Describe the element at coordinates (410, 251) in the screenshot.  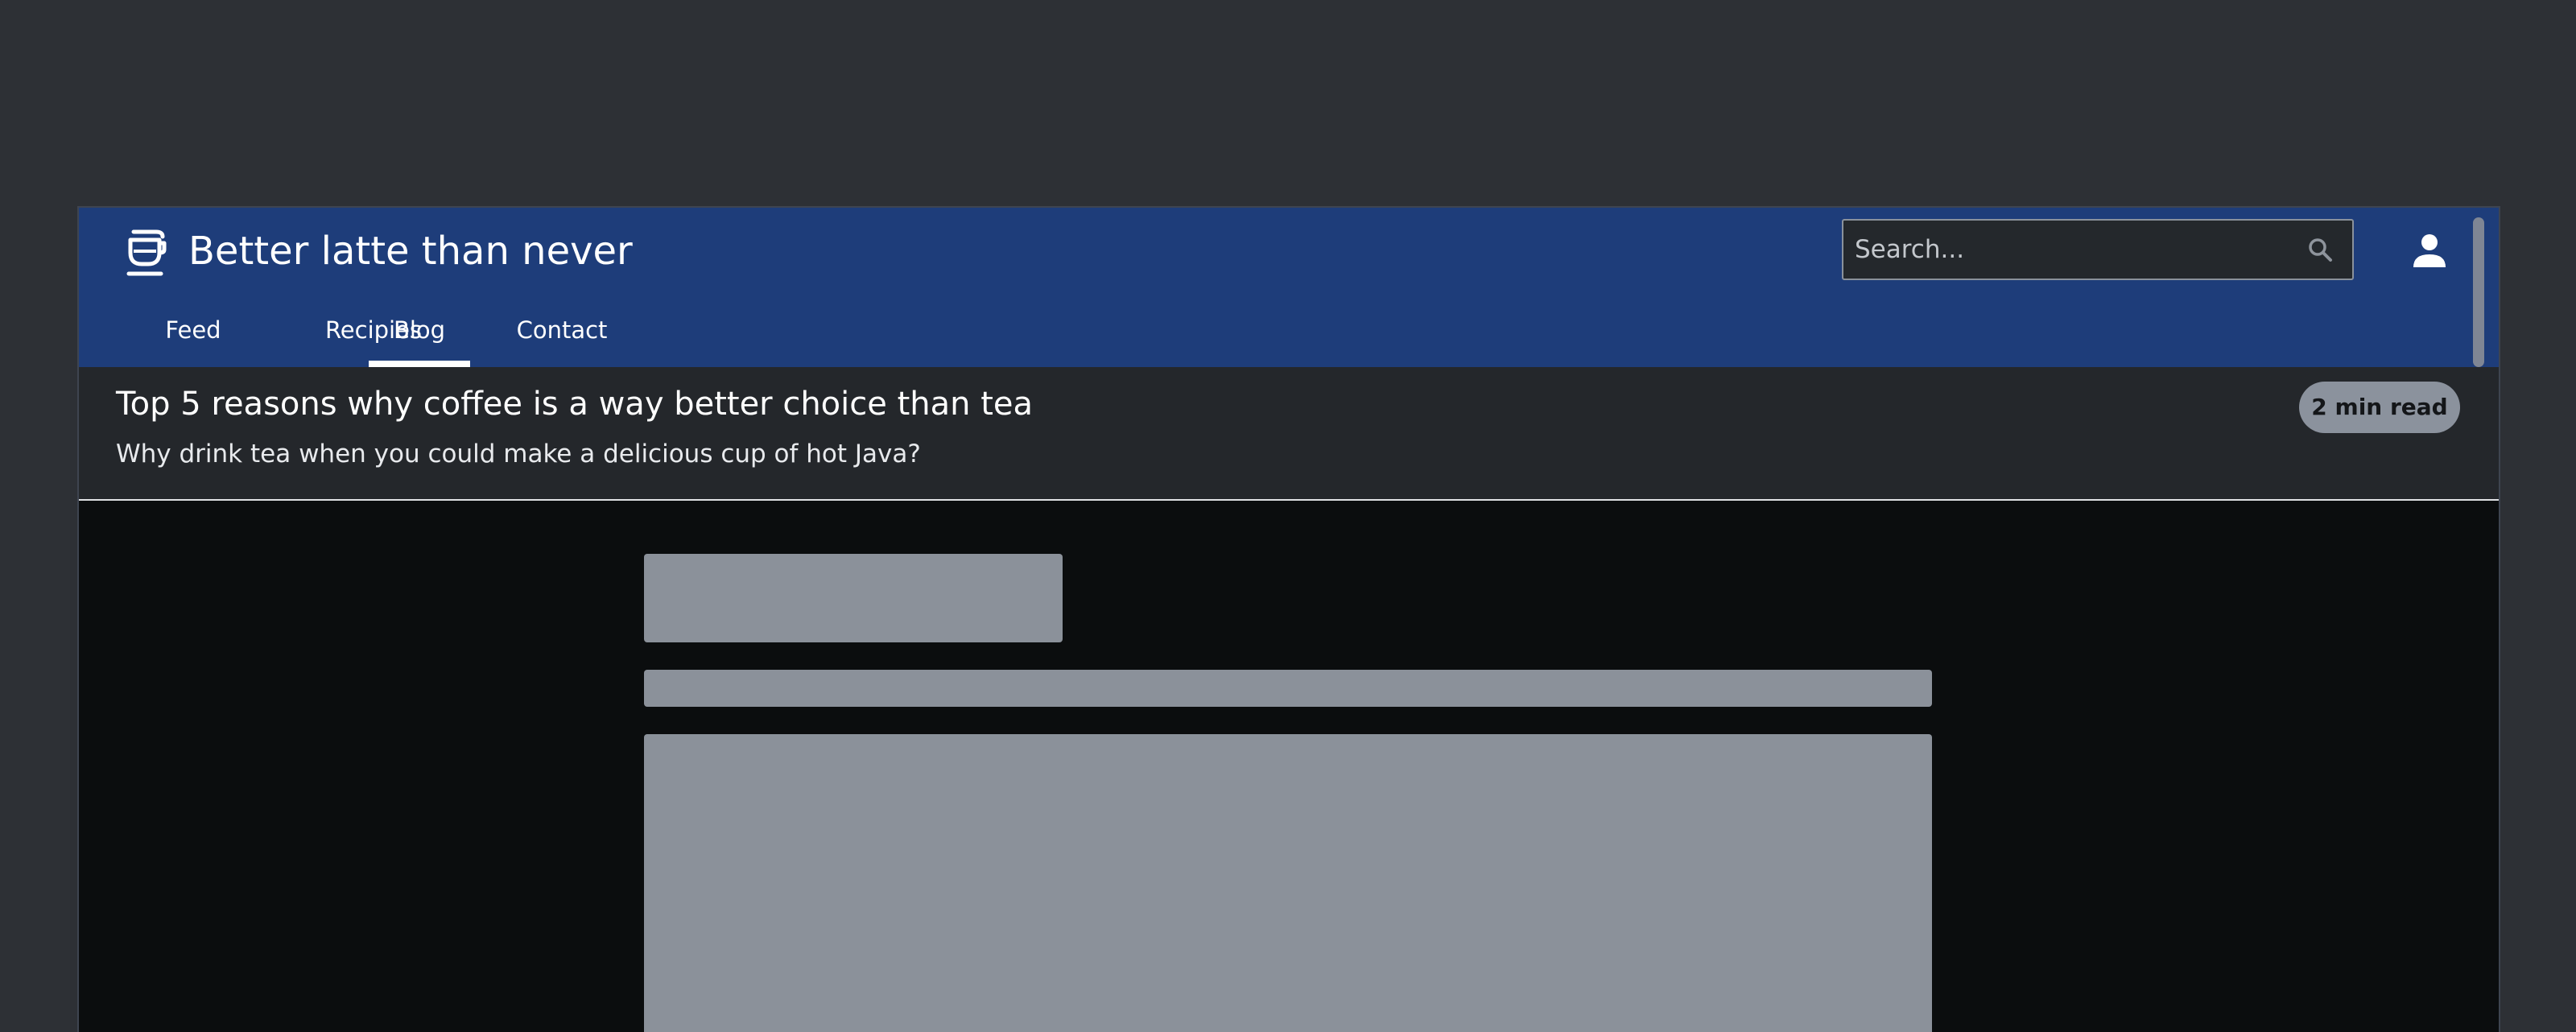
I see `site-title: Better latte than never` at that location.